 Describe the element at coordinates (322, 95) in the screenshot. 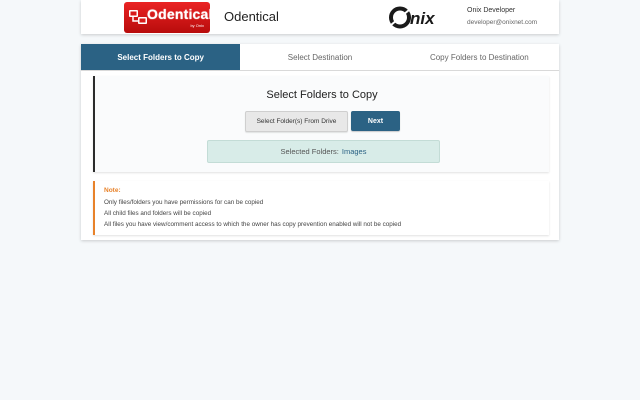

I see `step-heading: Select Folders to Copy` at that location.